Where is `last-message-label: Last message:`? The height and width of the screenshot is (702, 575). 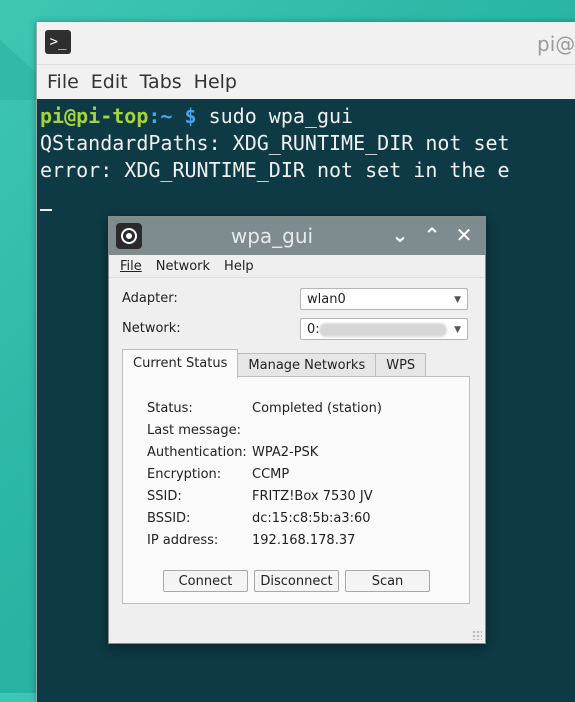
last-message-label: Last message: is located at coordinates (194, 430).